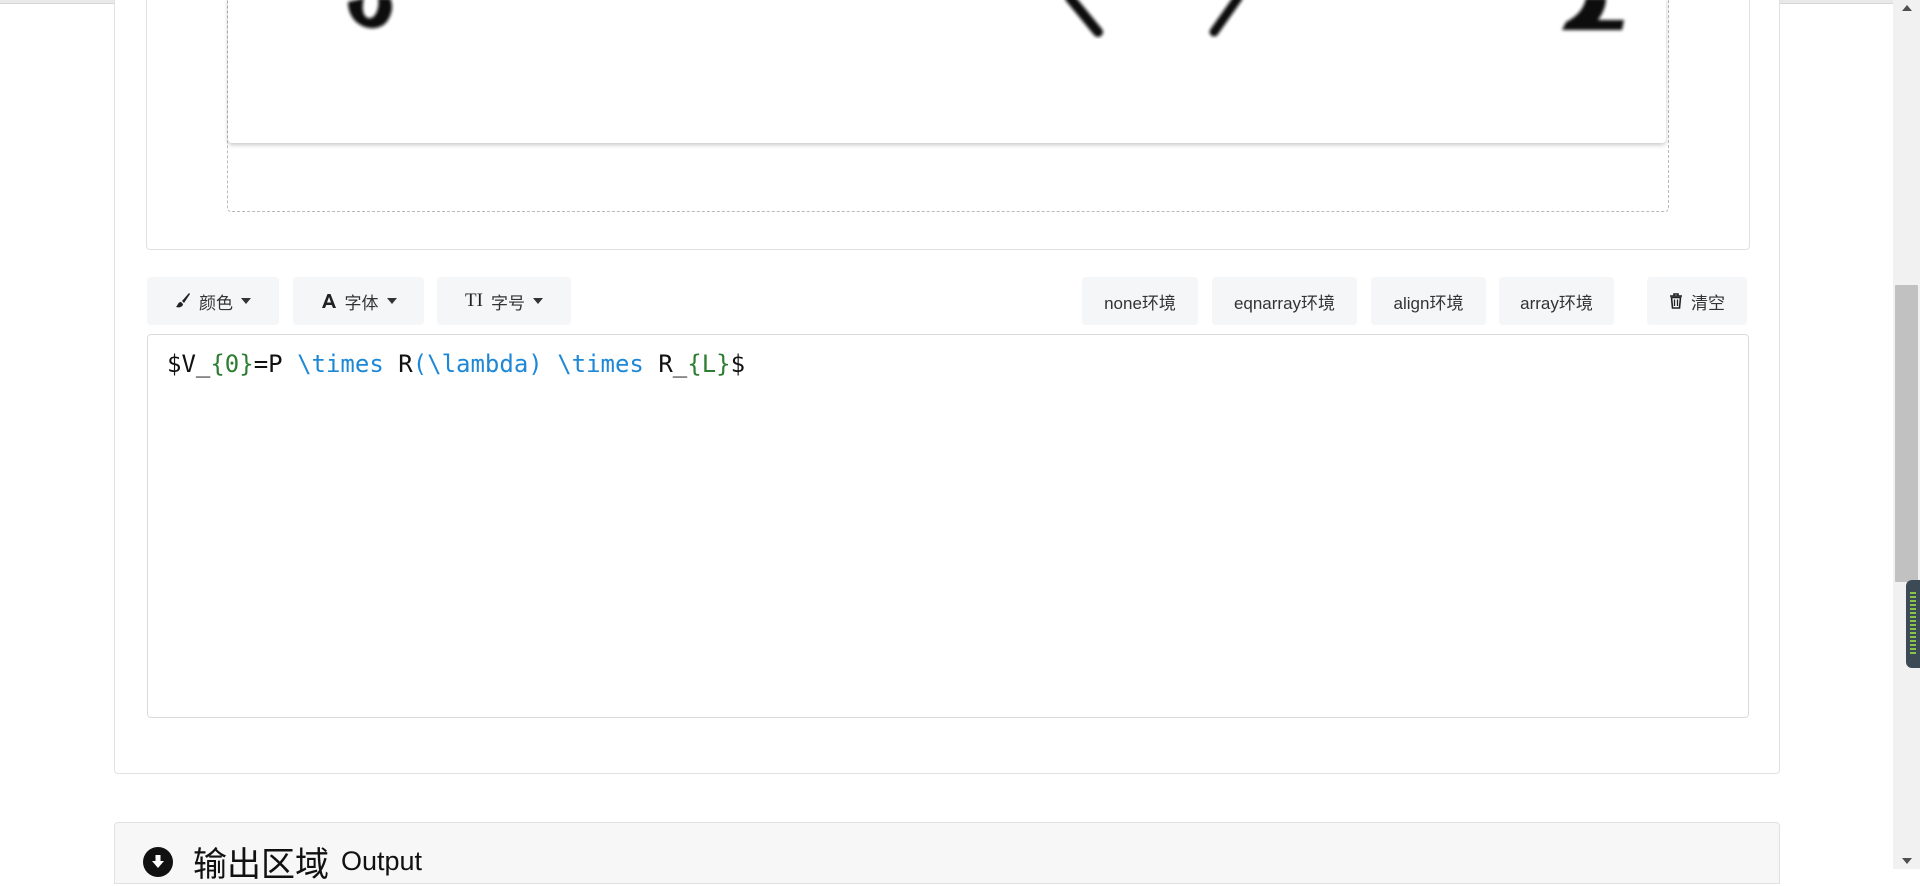 The width and height of the screenshot is (1920, 886). I want to click on font-button: 字体, so click(358, 301).